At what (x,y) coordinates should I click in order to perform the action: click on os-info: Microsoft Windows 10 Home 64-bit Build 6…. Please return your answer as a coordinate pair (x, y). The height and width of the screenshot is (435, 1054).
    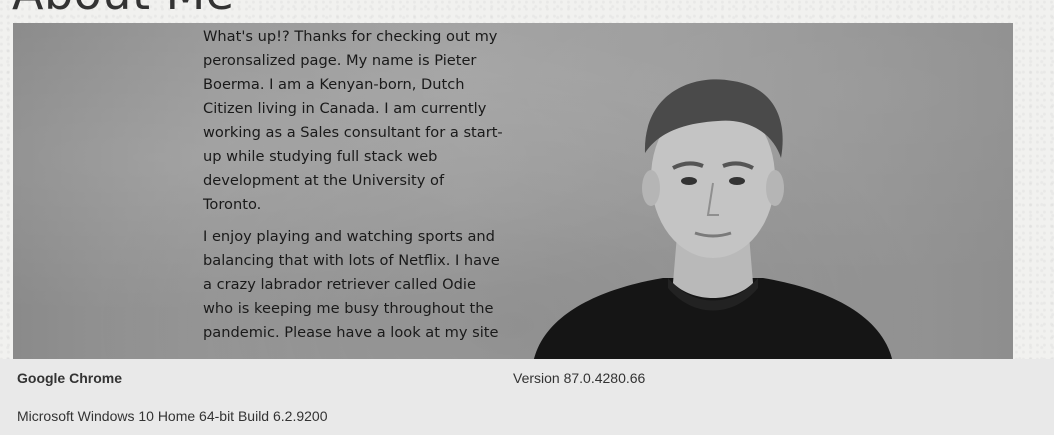
    Looking at the image, I should click on (172, 416).